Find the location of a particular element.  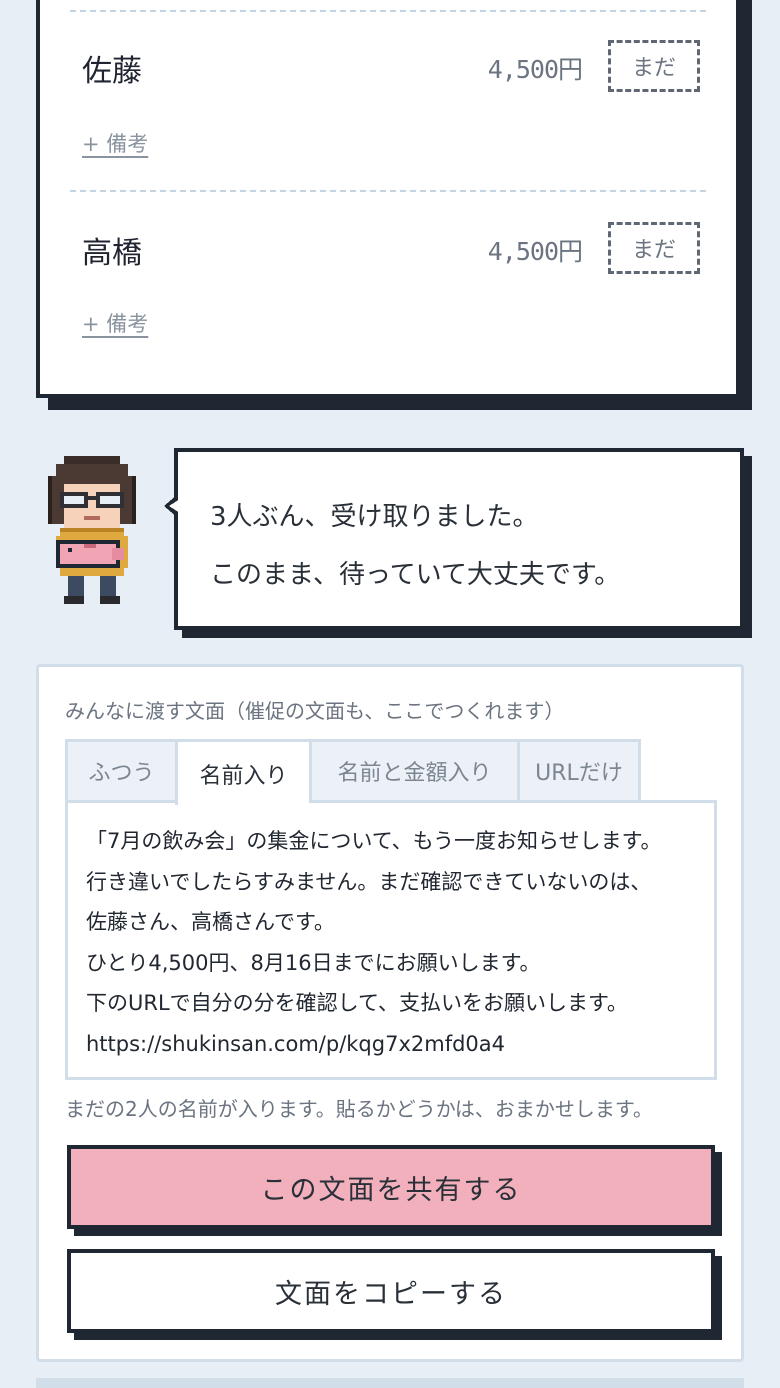

copy-message-button: 文面をコピーする is located at coordinates (391, 1291).